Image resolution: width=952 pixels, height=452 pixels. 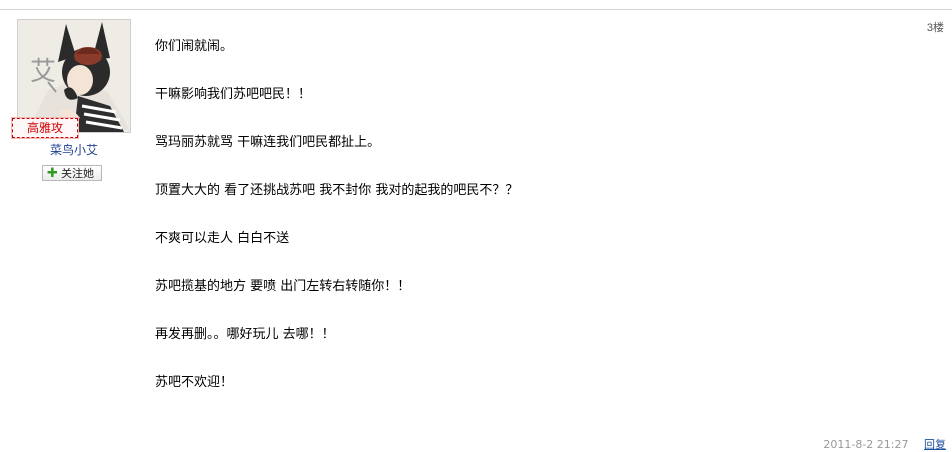 What do you see at coordinates (268, 142) in the screenshot?
I see `post-line: 骂玛丽苏就骂 干嘛连我们吧民都扯上。` at bounding box center [268, 142].